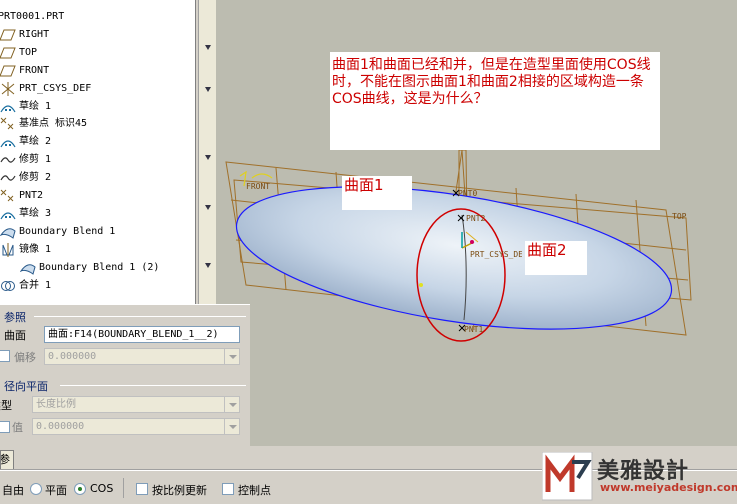 The image size is (737, 504). What do you see at coordinates (56, 404) in the screenshot?
I see `type-value: 长度比例` at bounding box center [56, 404].